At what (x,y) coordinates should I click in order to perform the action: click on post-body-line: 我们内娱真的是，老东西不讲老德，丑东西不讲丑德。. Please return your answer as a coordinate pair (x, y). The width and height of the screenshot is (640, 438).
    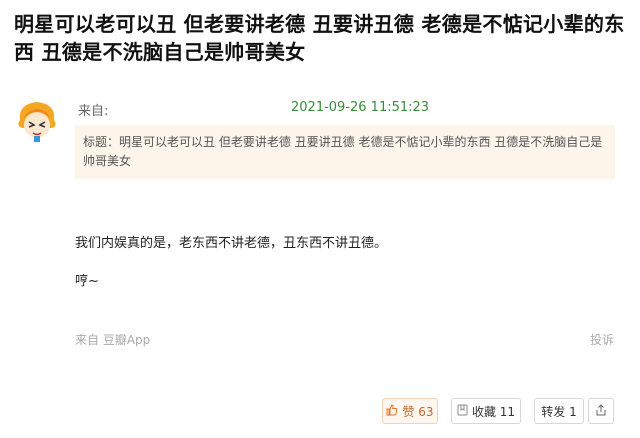
    Looking at the image, I should click on (231, 243).